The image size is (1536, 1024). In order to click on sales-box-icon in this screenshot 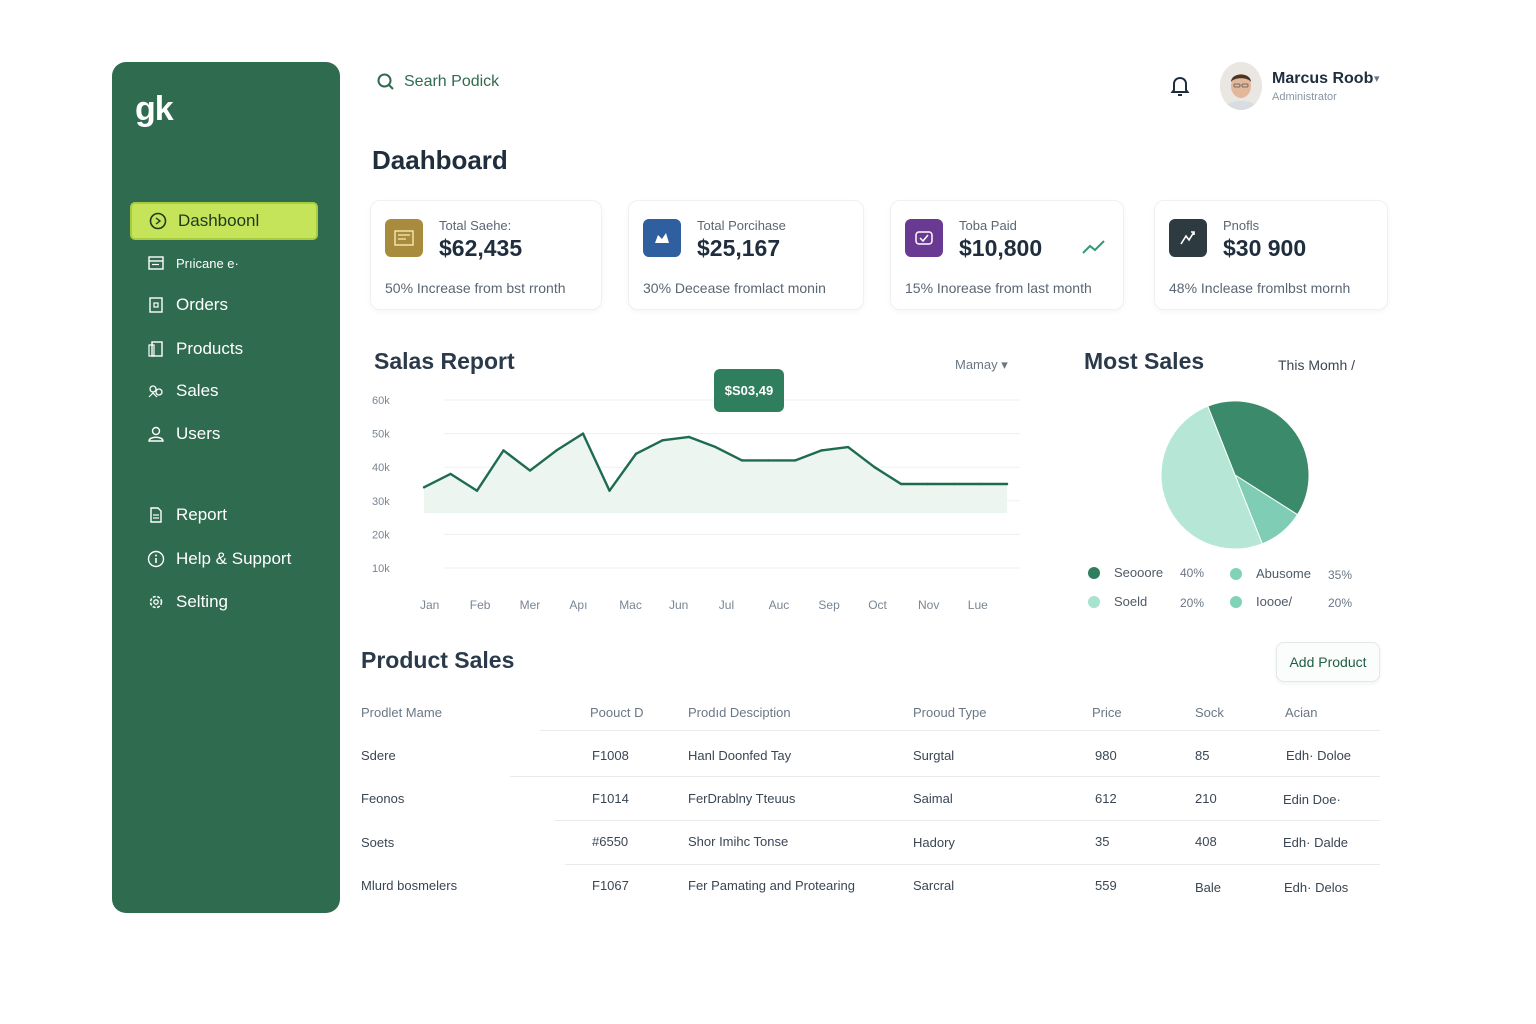, I will do `click(404, 238)`.